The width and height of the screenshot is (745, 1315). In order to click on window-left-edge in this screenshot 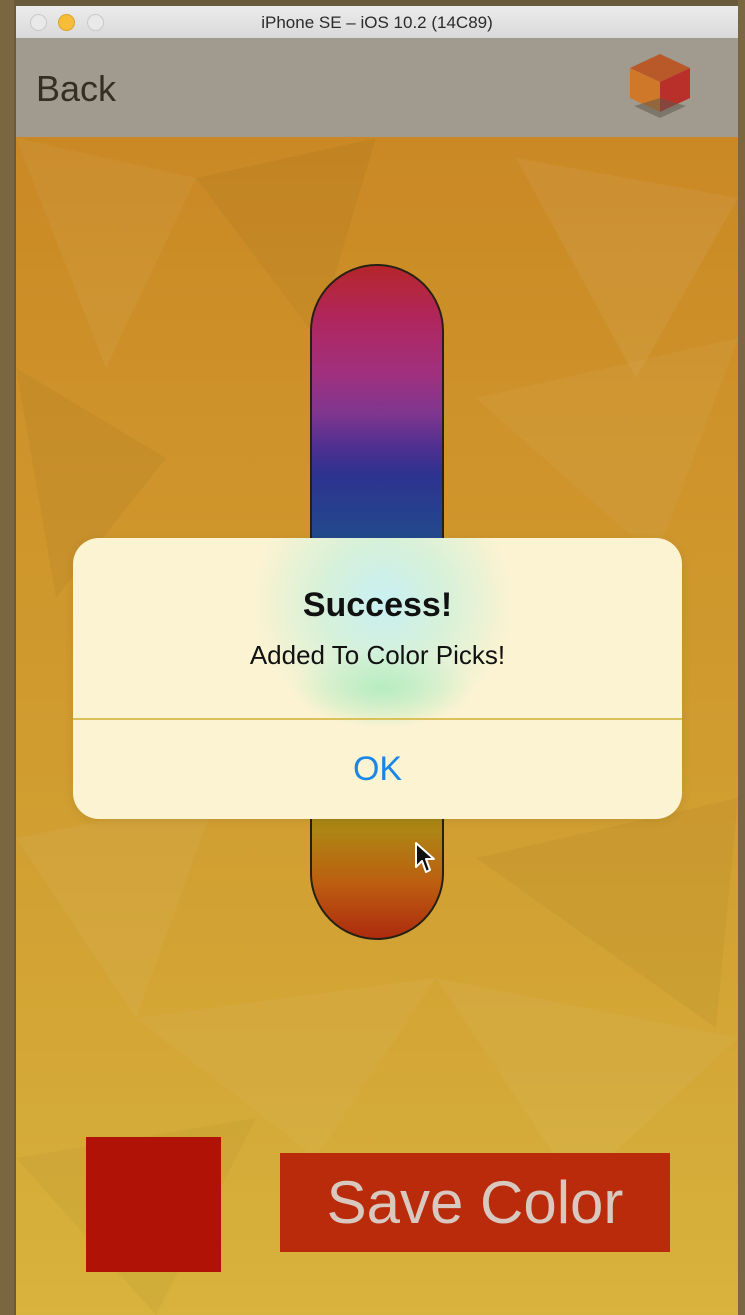, I will do `click(7, 657)`.